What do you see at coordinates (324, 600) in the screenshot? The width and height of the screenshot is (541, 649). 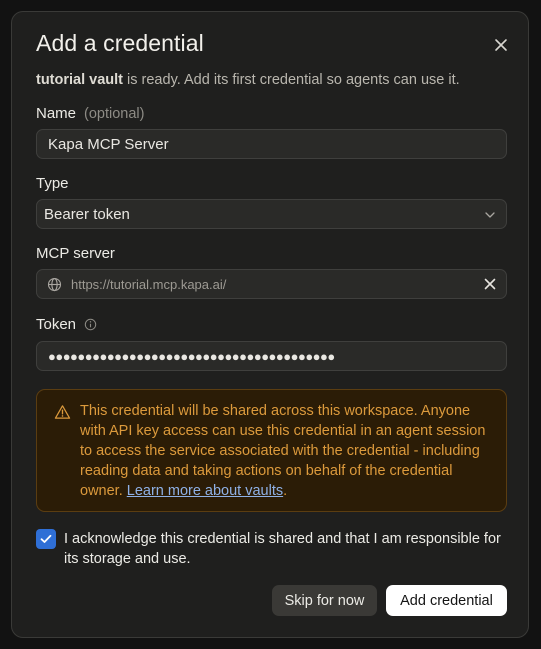 I see `skip-button: Skip for now` at bounding box center [324, 600].